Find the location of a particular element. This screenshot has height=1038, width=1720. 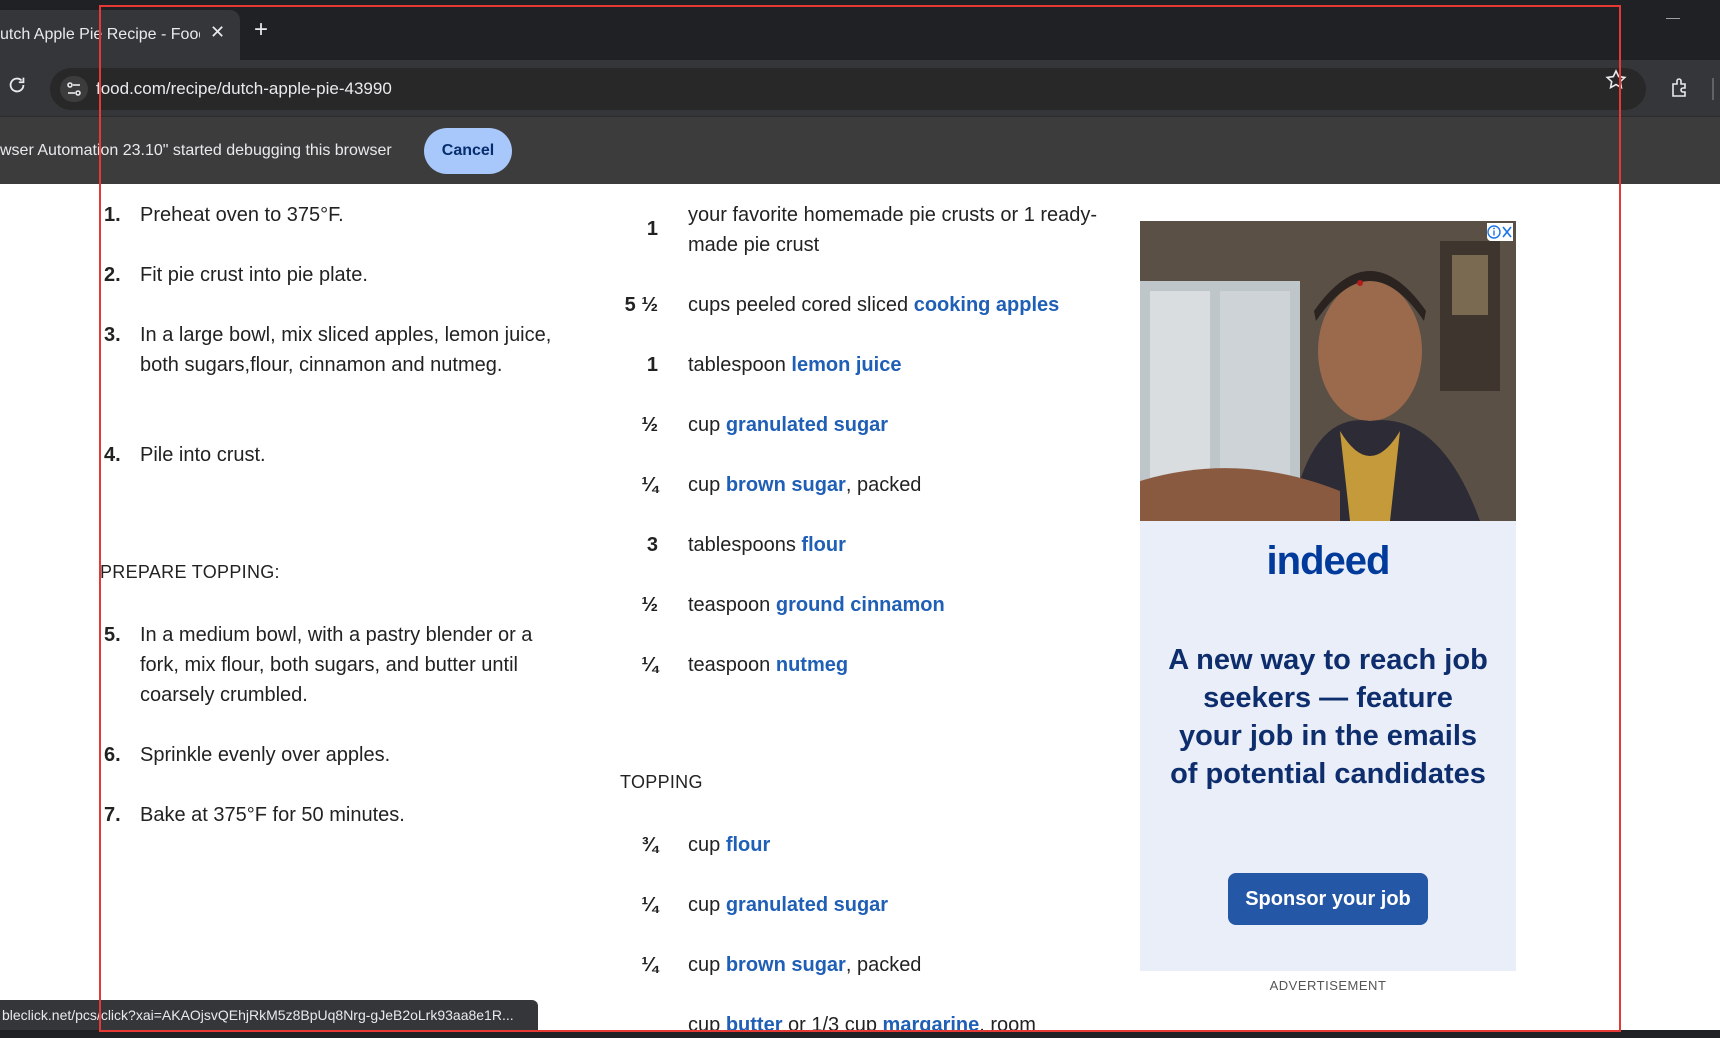

active-tab: utch Apple Pie Recipe - Food. ✕ is located at coordinates (120, 35).